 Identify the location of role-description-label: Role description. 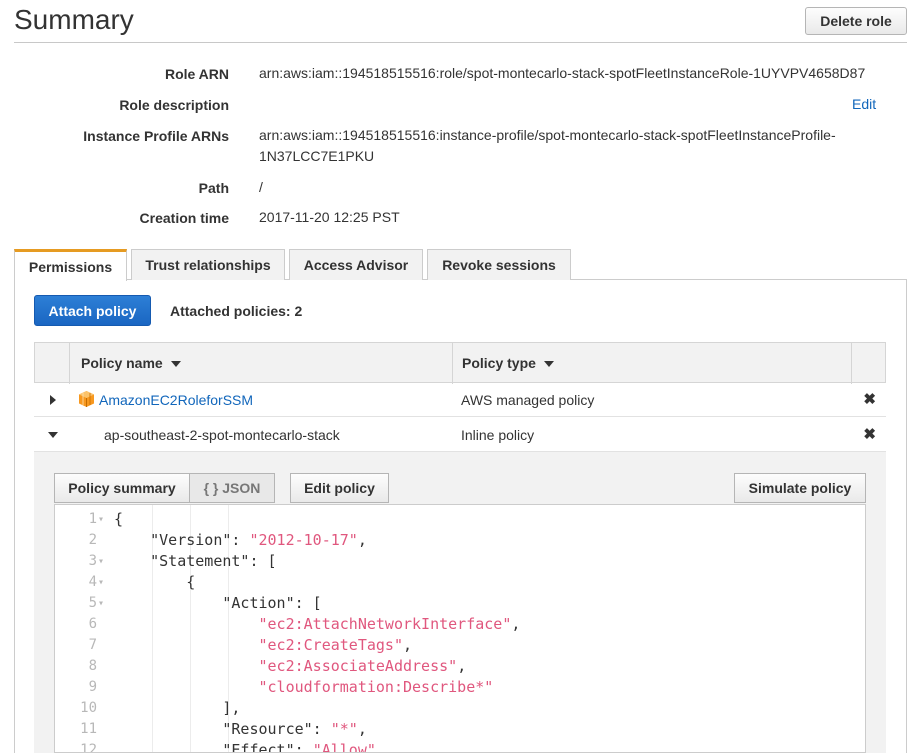
(174, 105).